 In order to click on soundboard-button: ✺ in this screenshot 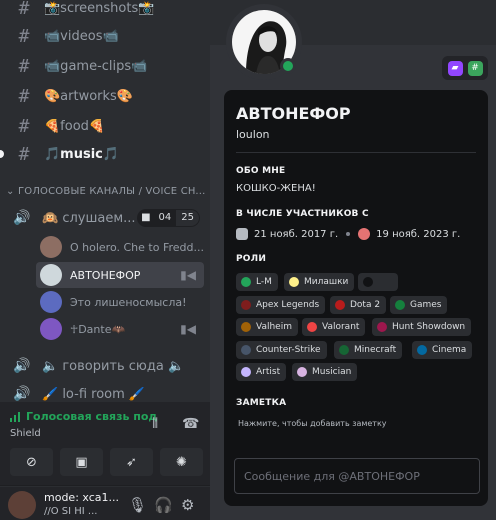, I will do `click(181, 462)`.